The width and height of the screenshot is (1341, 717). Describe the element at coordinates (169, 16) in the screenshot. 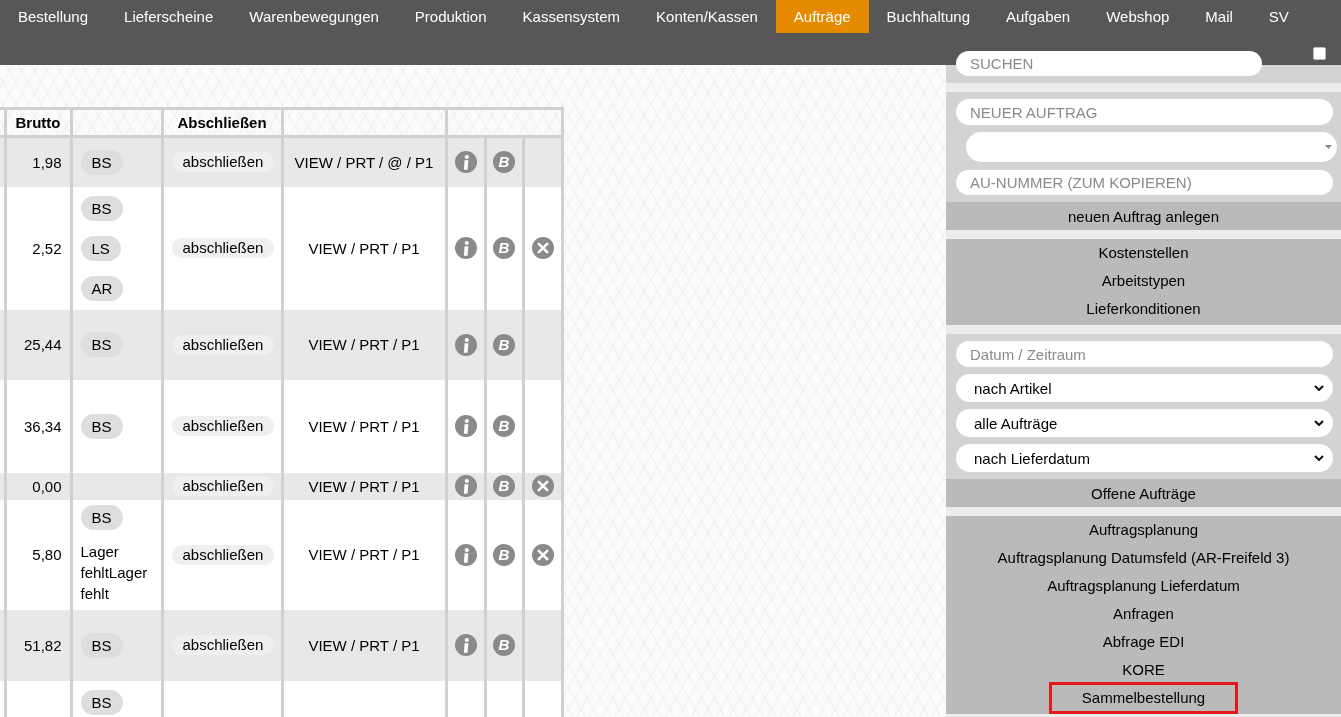

I see `nav-tab: Lieferscheine` at that location.